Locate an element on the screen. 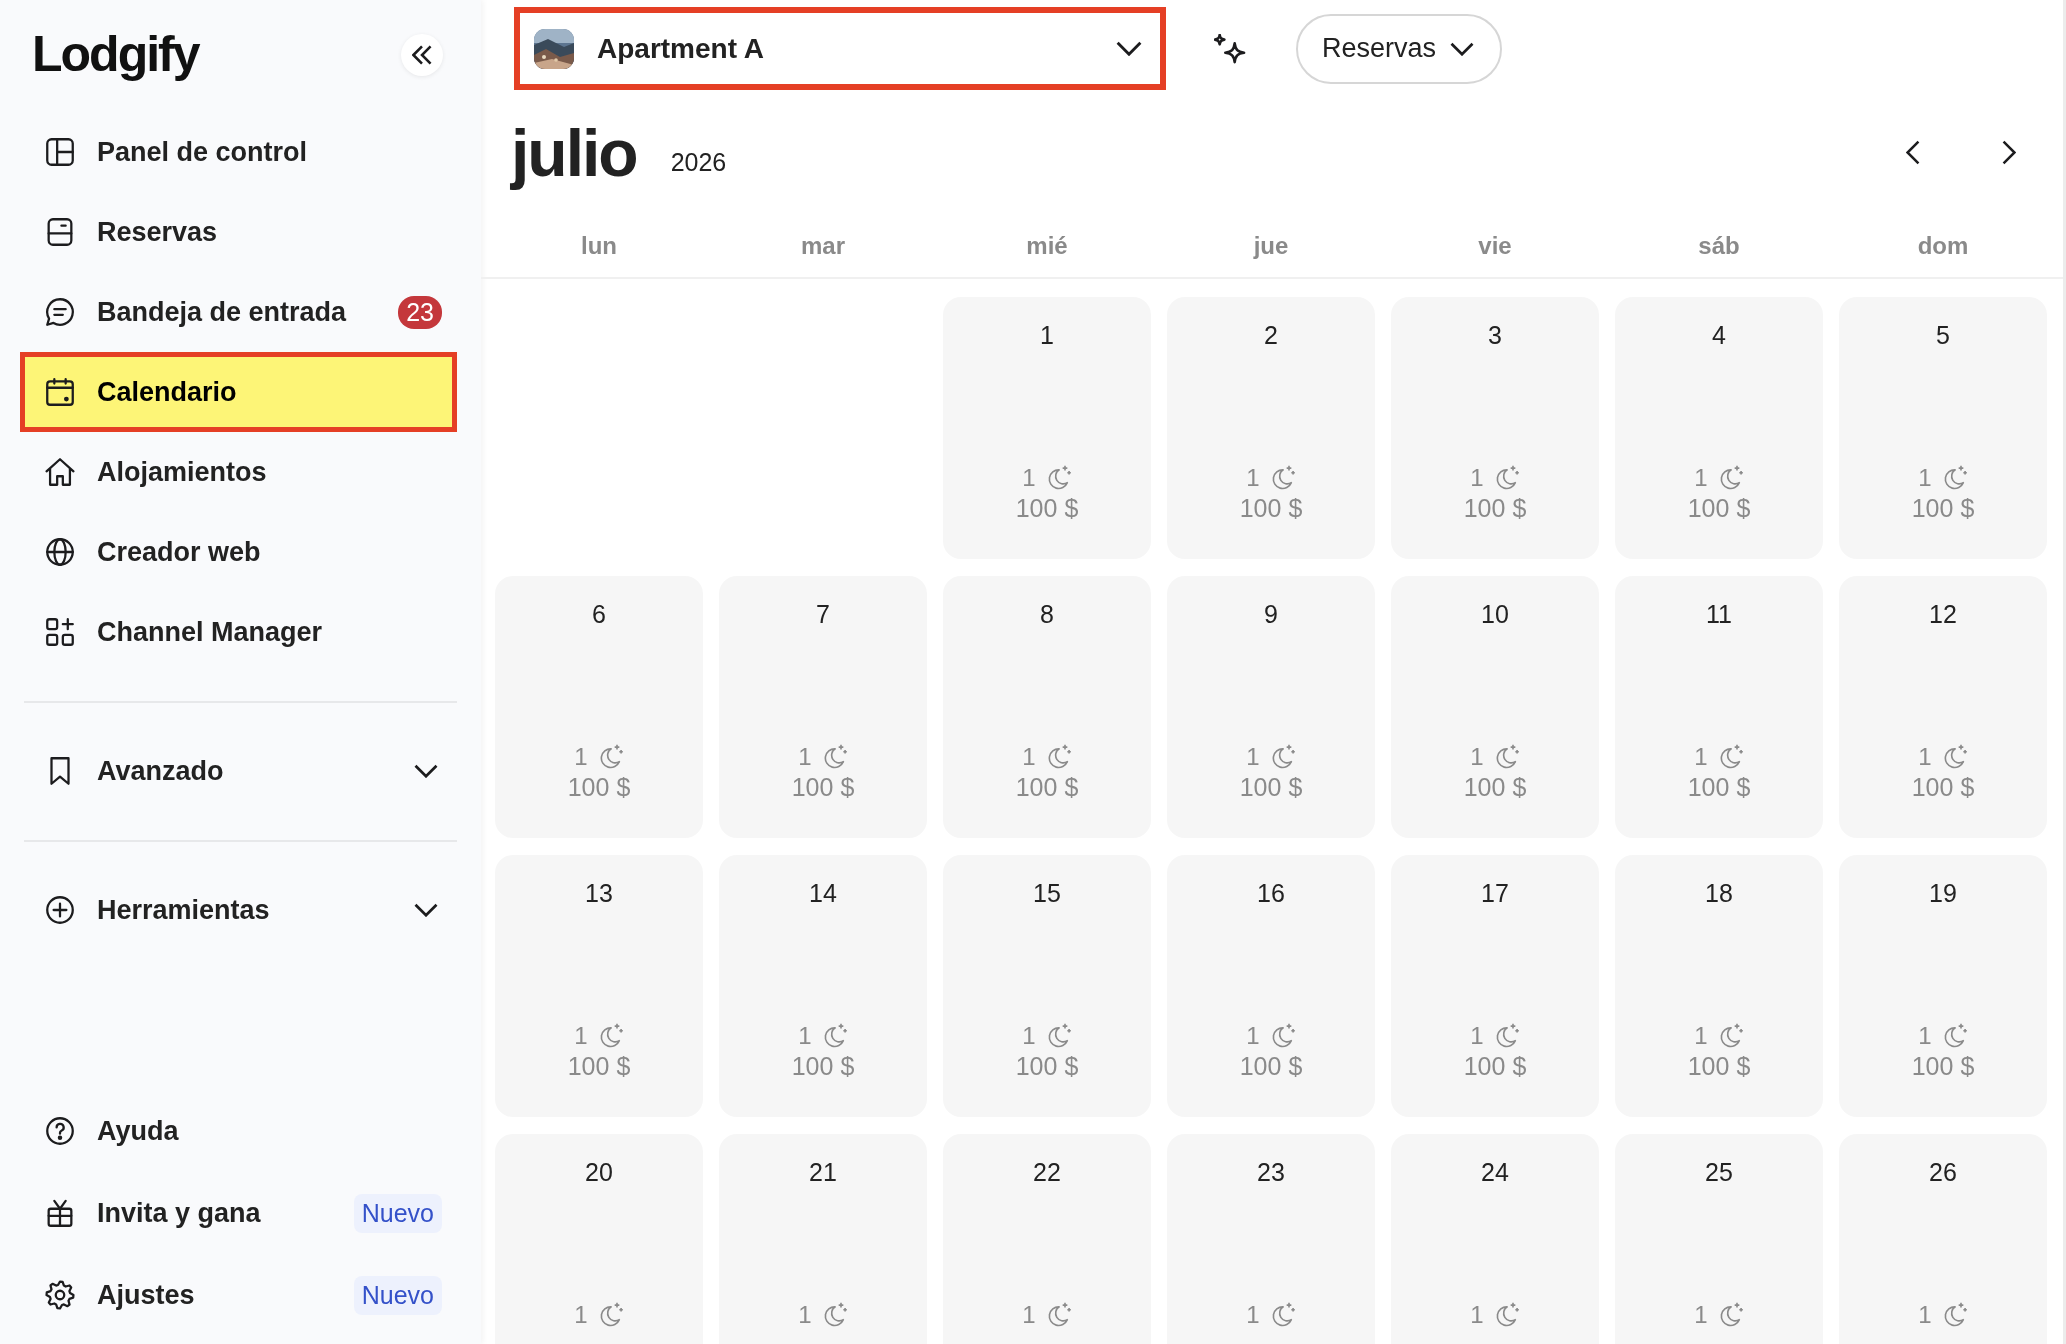 The image size is (2066, 1344). new-tag: Nuevo is located at coordinates (397, 1295).